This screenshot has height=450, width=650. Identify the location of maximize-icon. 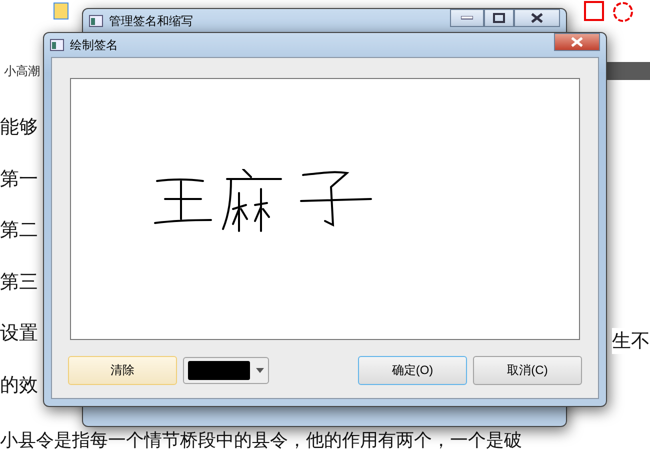
(499, 18).